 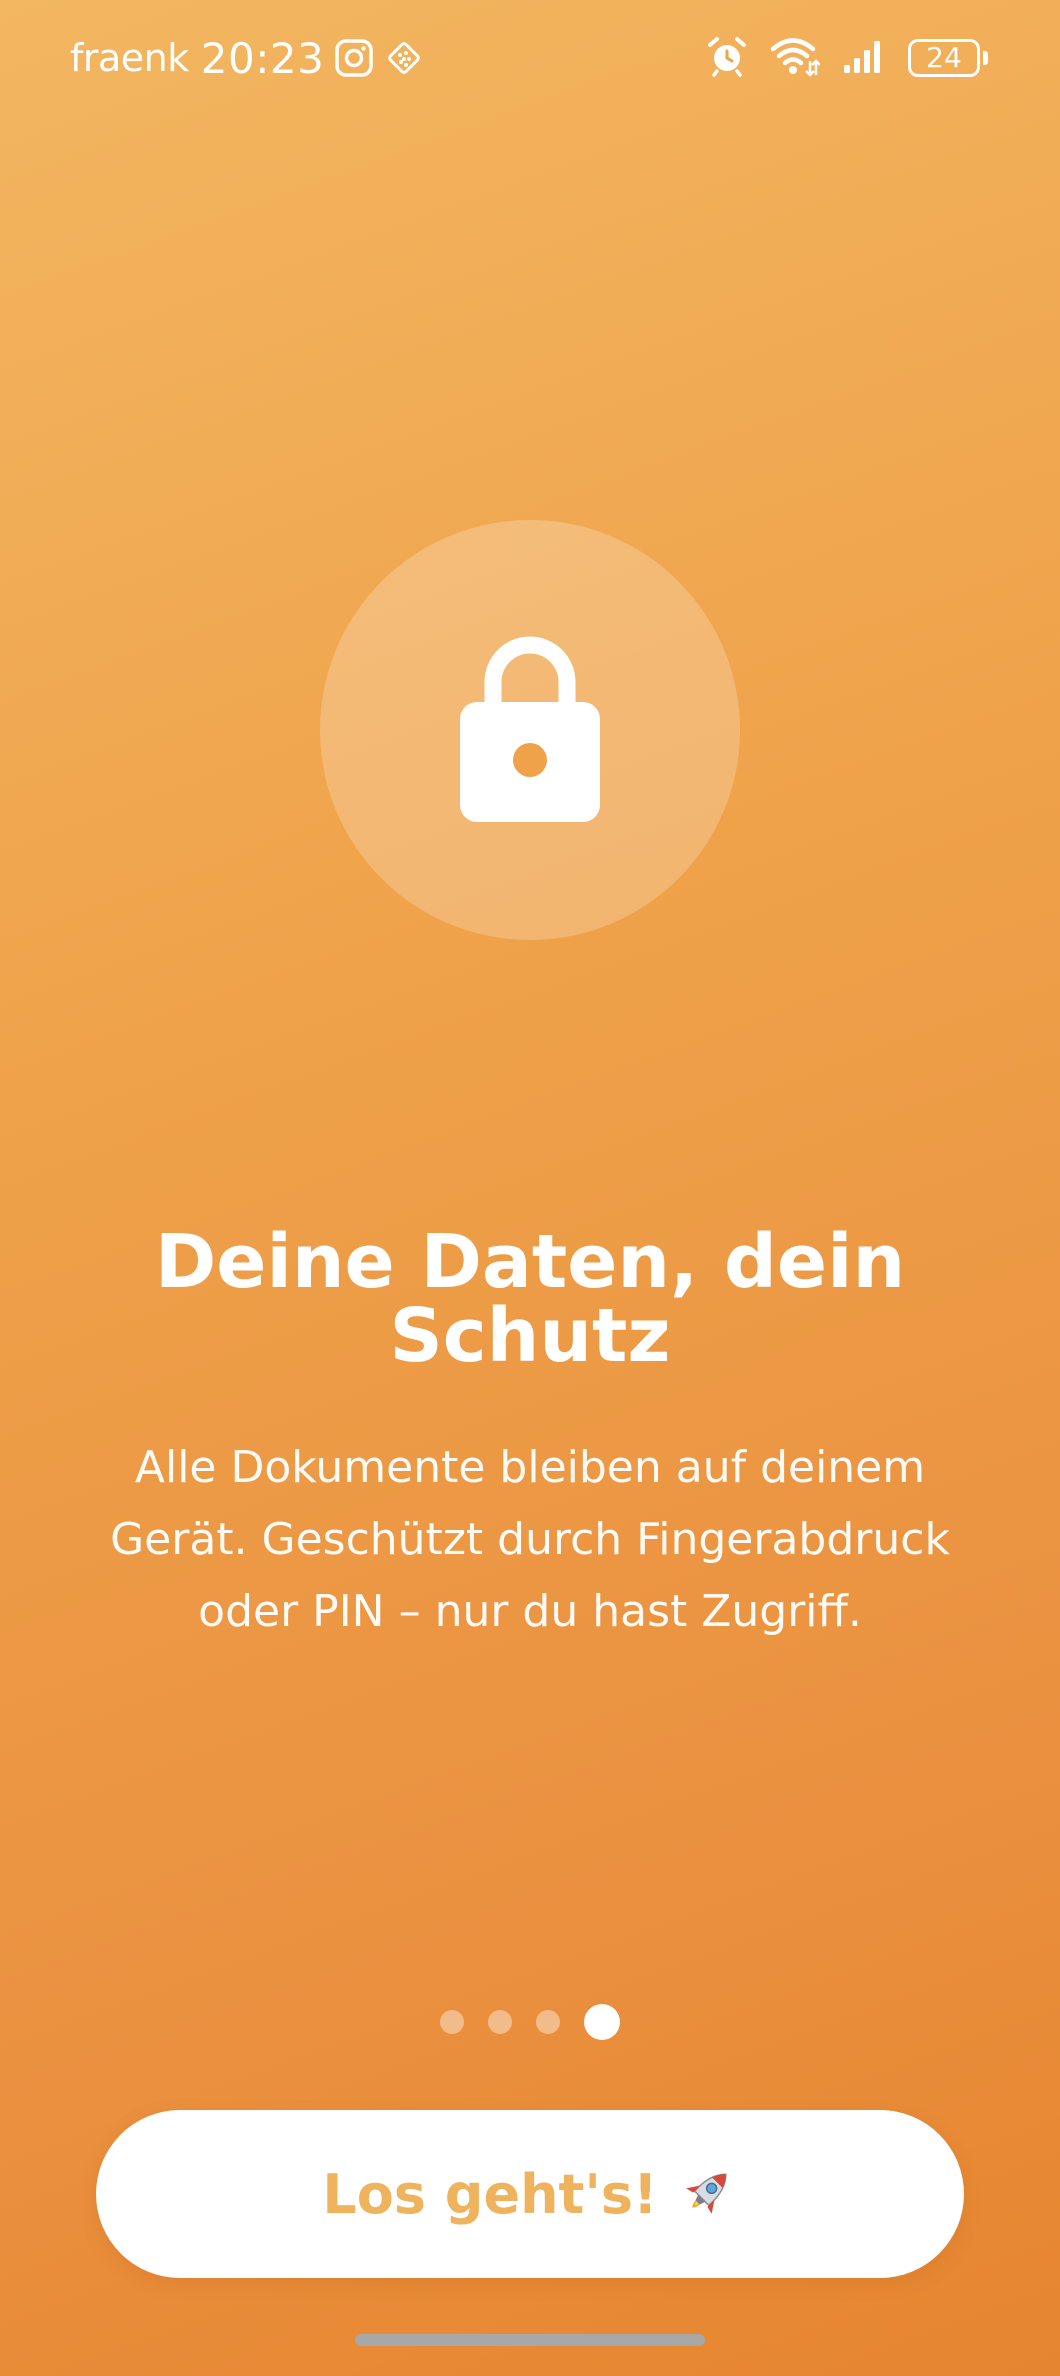 What do you see at coordinates (795, 58) in the screenshot?
I see `wifi-icon` at bounding box center [795, 58].